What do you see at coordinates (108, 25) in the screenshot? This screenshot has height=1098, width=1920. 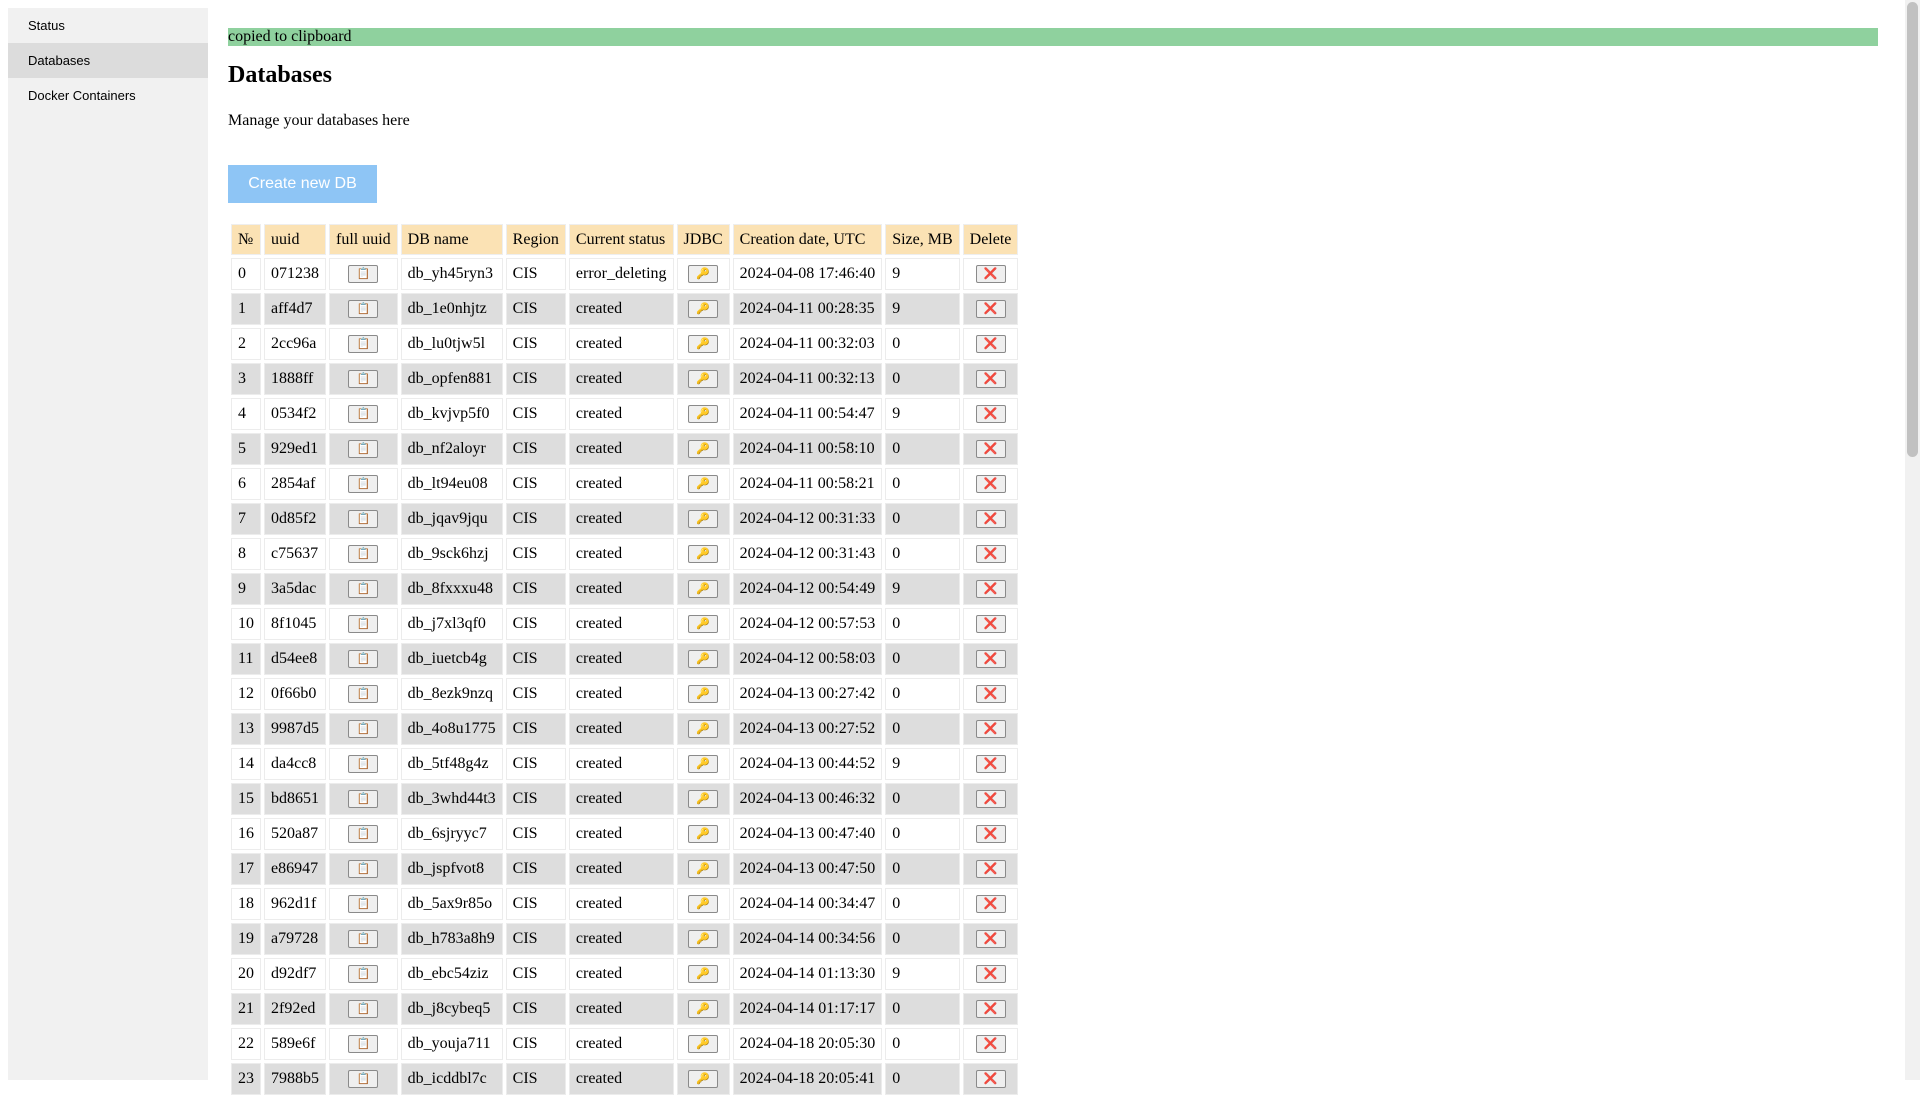 I see `sidebar-item-status: Status` at bounding box center [108, 25].